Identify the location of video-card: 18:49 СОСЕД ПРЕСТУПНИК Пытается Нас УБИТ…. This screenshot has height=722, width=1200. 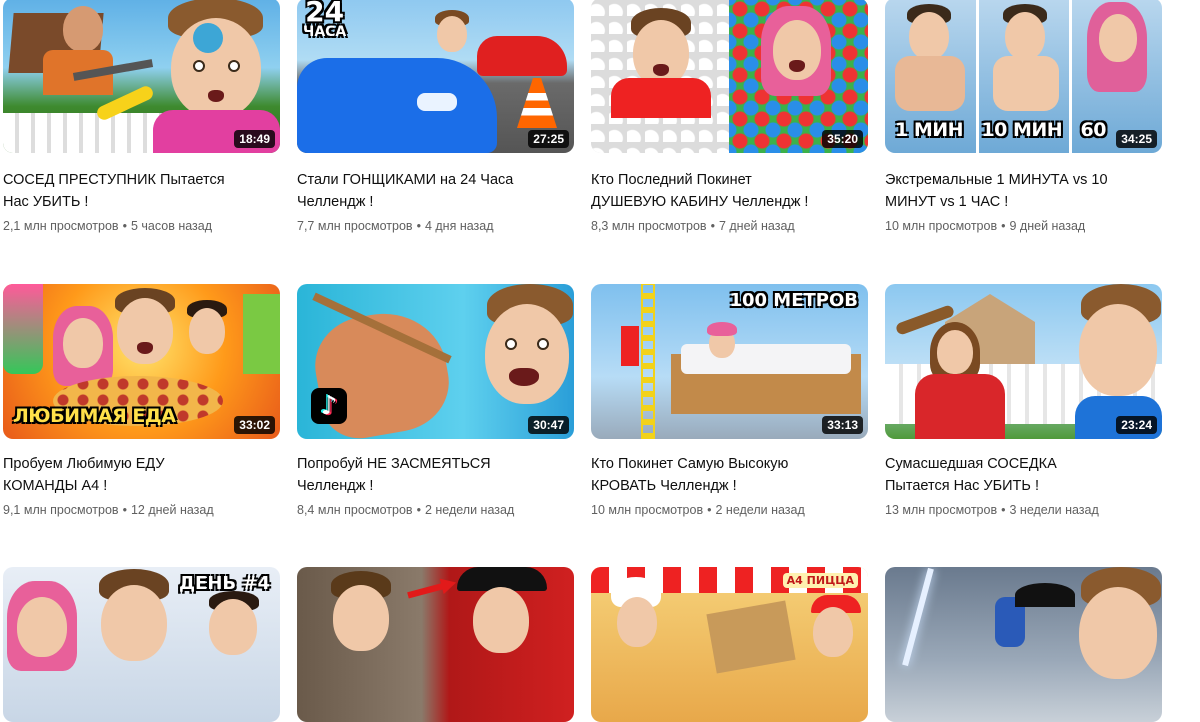
(141, 116).